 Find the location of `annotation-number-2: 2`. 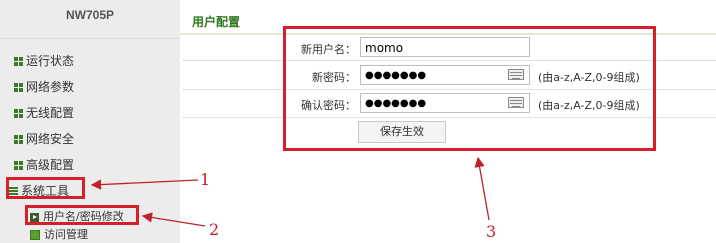

annotation-number-2: 2 is located at coordinates (214, 229).